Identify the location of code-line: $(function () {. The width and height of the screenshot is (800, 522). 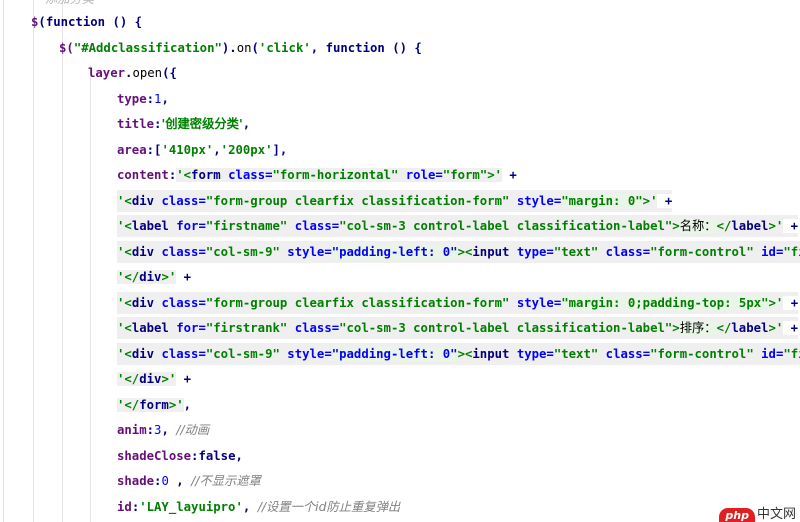
(86, 22).